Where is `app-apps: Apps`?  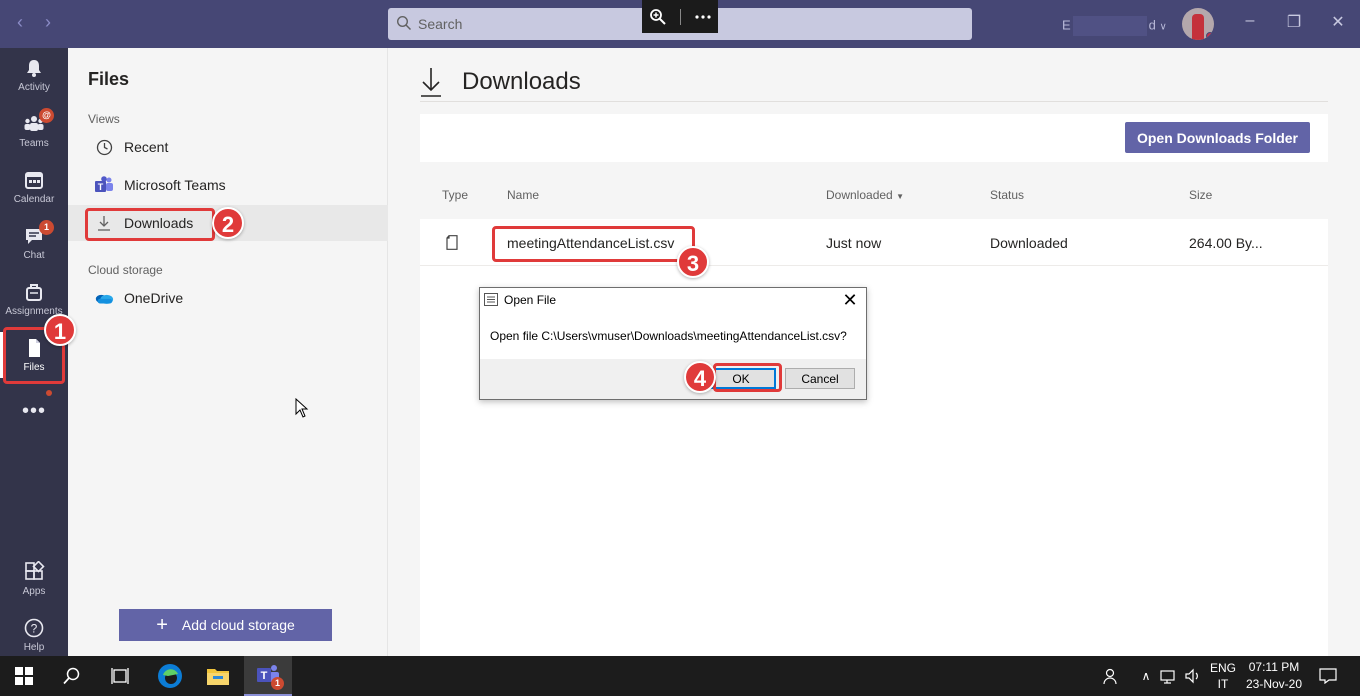 app-apps: Apps is located at coordinates (34, 579).